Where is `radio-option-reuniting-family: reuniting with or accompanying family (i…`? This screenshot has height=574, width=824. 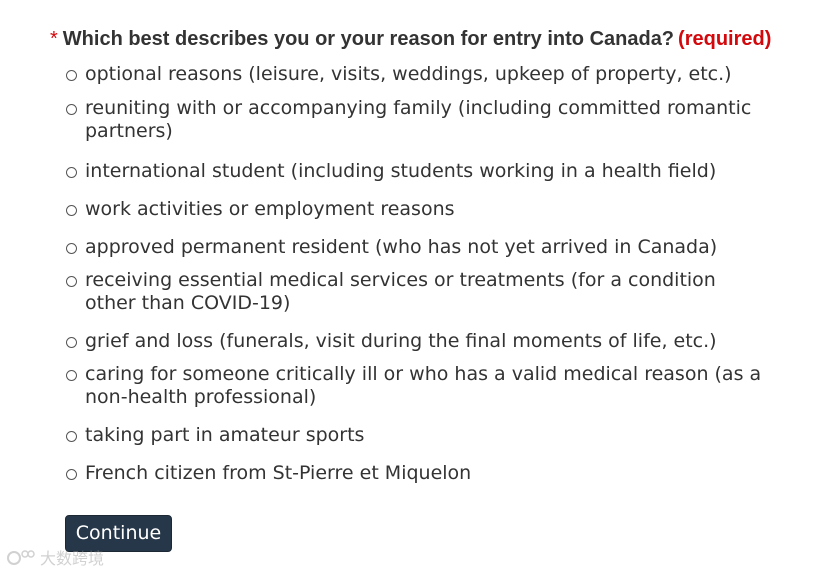
radio-option-reuniting-family: reuniting with or accompanying family (i… is located at coordinates (424, 120).